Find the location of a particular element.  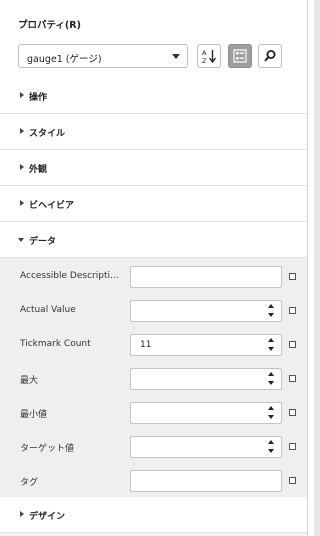

categorized-view-button is located at coordinates (240, 56).